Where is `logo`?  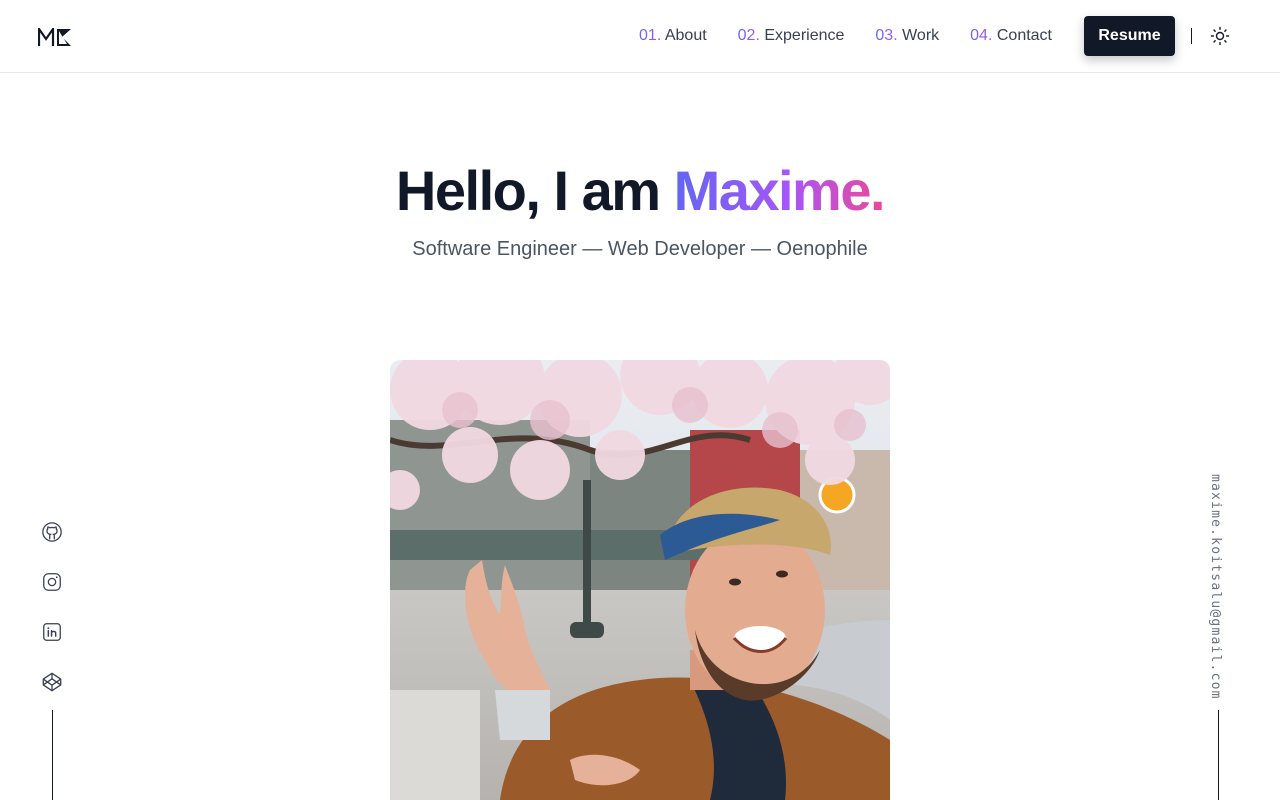
logo is located at coordinates (54, 36).